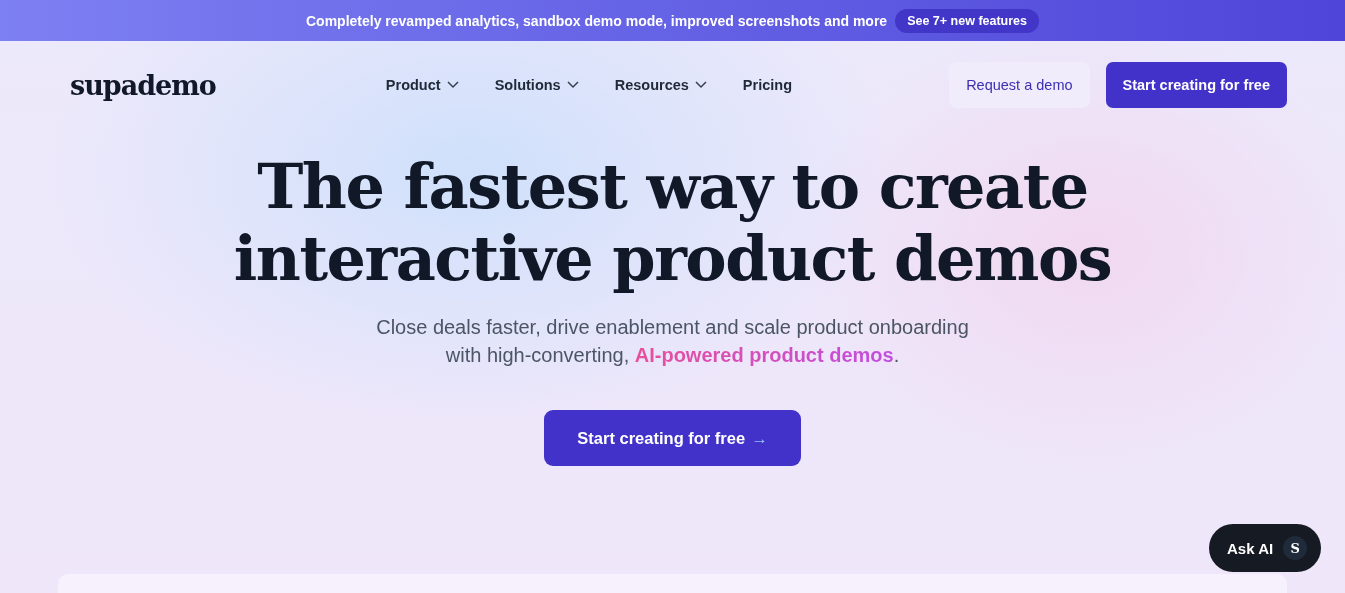 The image size is (1345, 593). I want to click on nav-link: Resources, so click(660, 85).